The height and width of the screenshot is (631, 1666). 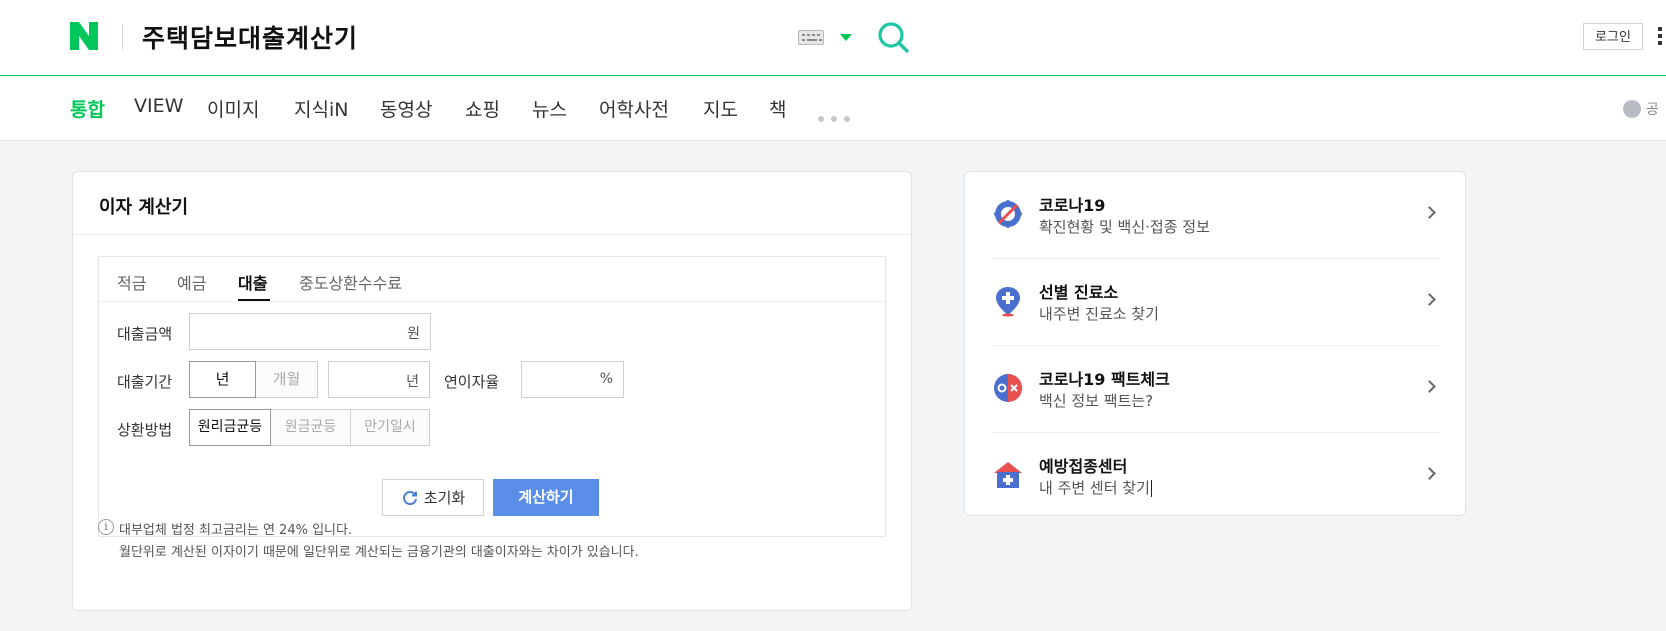 I want to click on tab-map: 지도, so click(x=720, y=108).